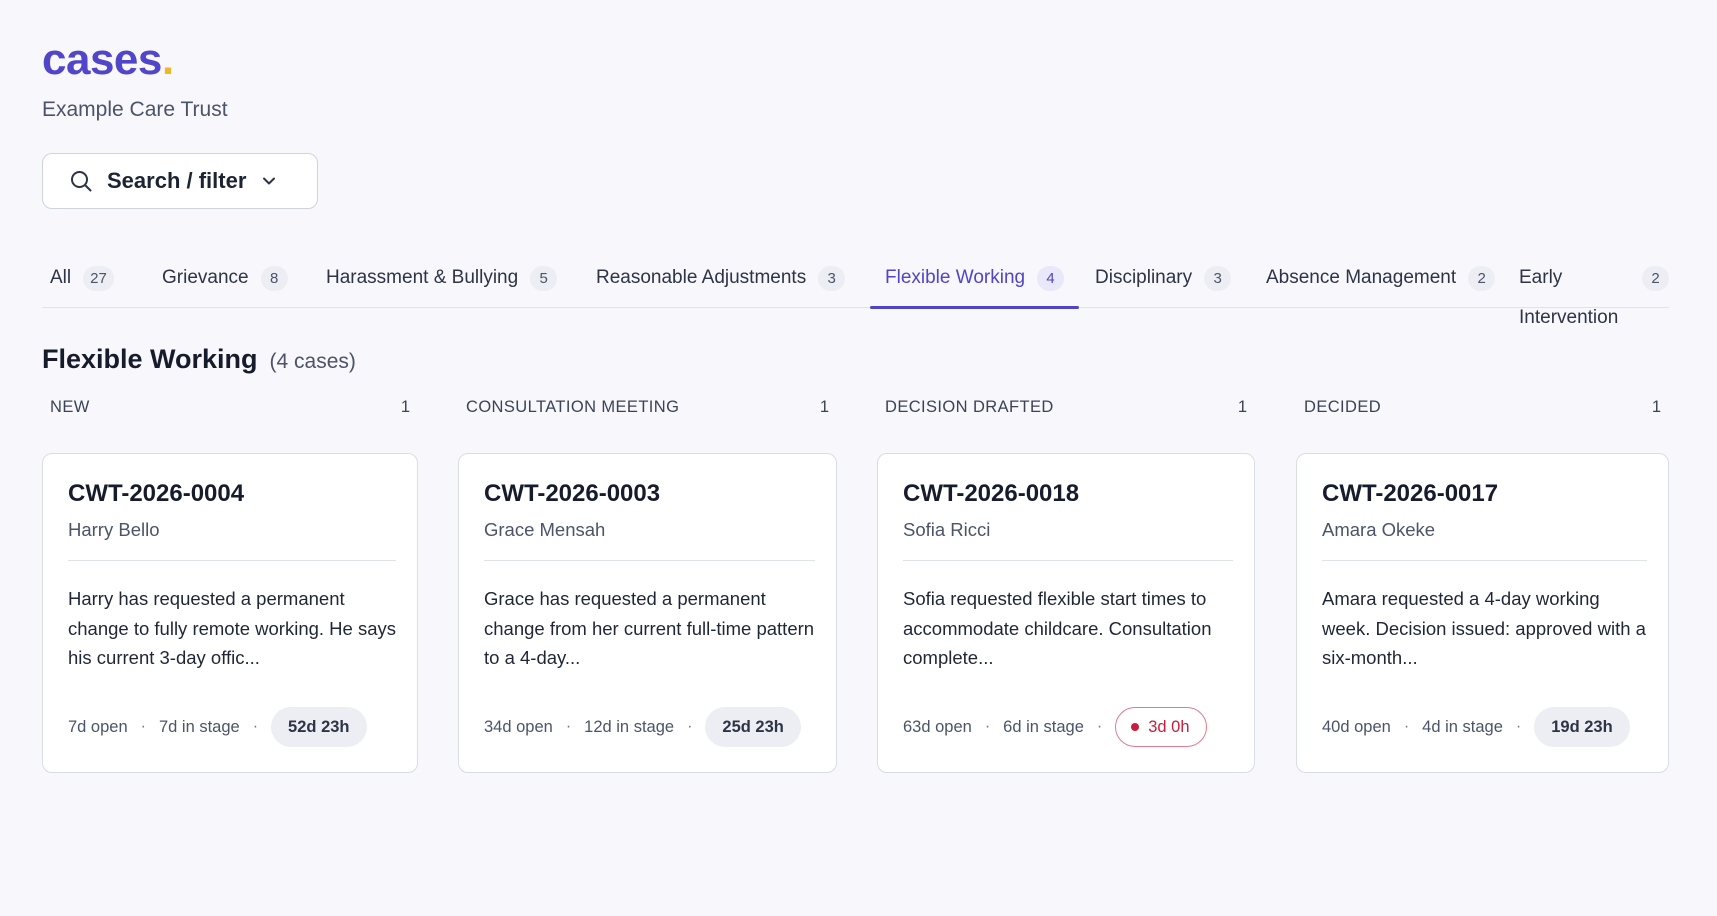 Image resolution: width=1717 pixels, height=916 pixels. I want to click on search-filter-button: Search / filter, so click(180, 181).